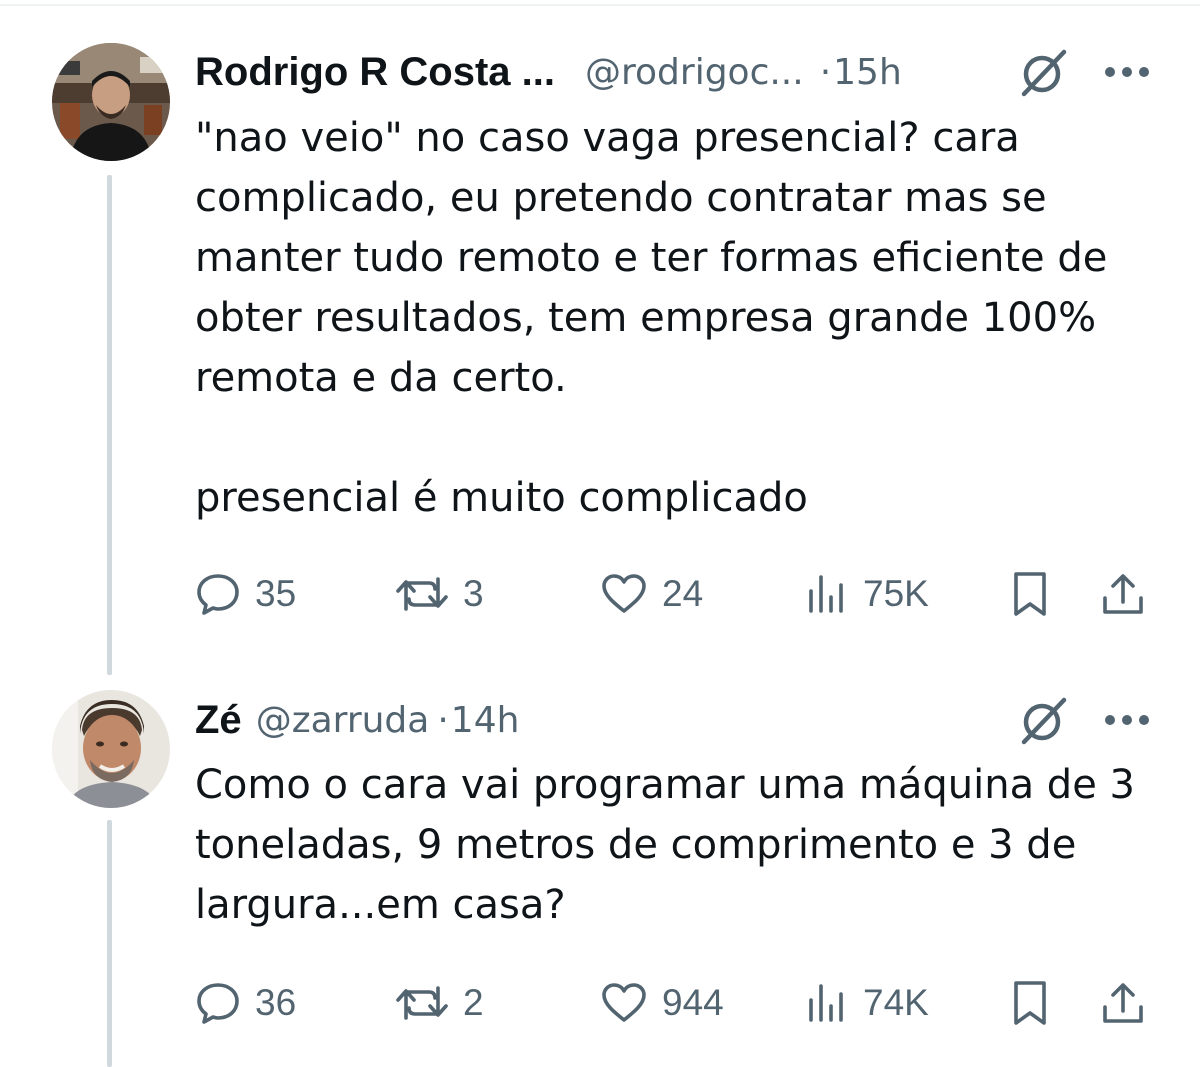 The width and height of the screenshot is (1200, 1067). What do you see at coordinates (683, 593) in the screenshot?
I see `like-count: 24` at bounding box center [683, 593].